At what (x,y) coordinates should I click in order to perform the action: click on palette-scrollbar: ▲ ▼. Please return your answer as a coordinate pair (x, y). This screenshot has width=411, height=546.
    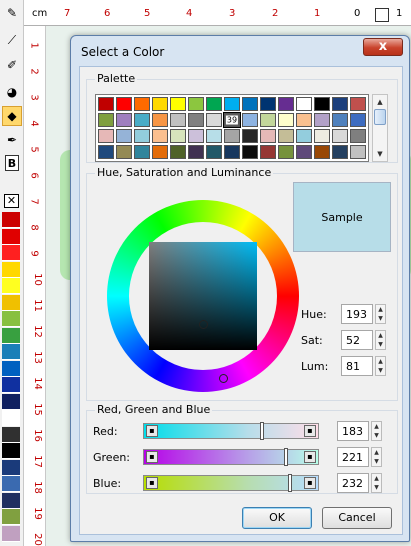
    Looking at the image, I should click on (380, 128).